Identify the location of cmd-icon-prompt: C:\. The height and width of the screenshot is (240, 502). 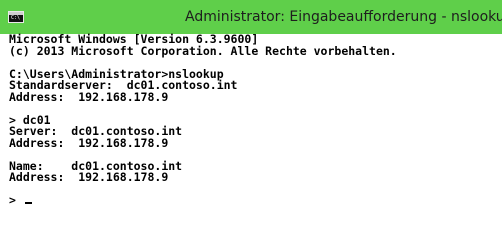
(16, 18).